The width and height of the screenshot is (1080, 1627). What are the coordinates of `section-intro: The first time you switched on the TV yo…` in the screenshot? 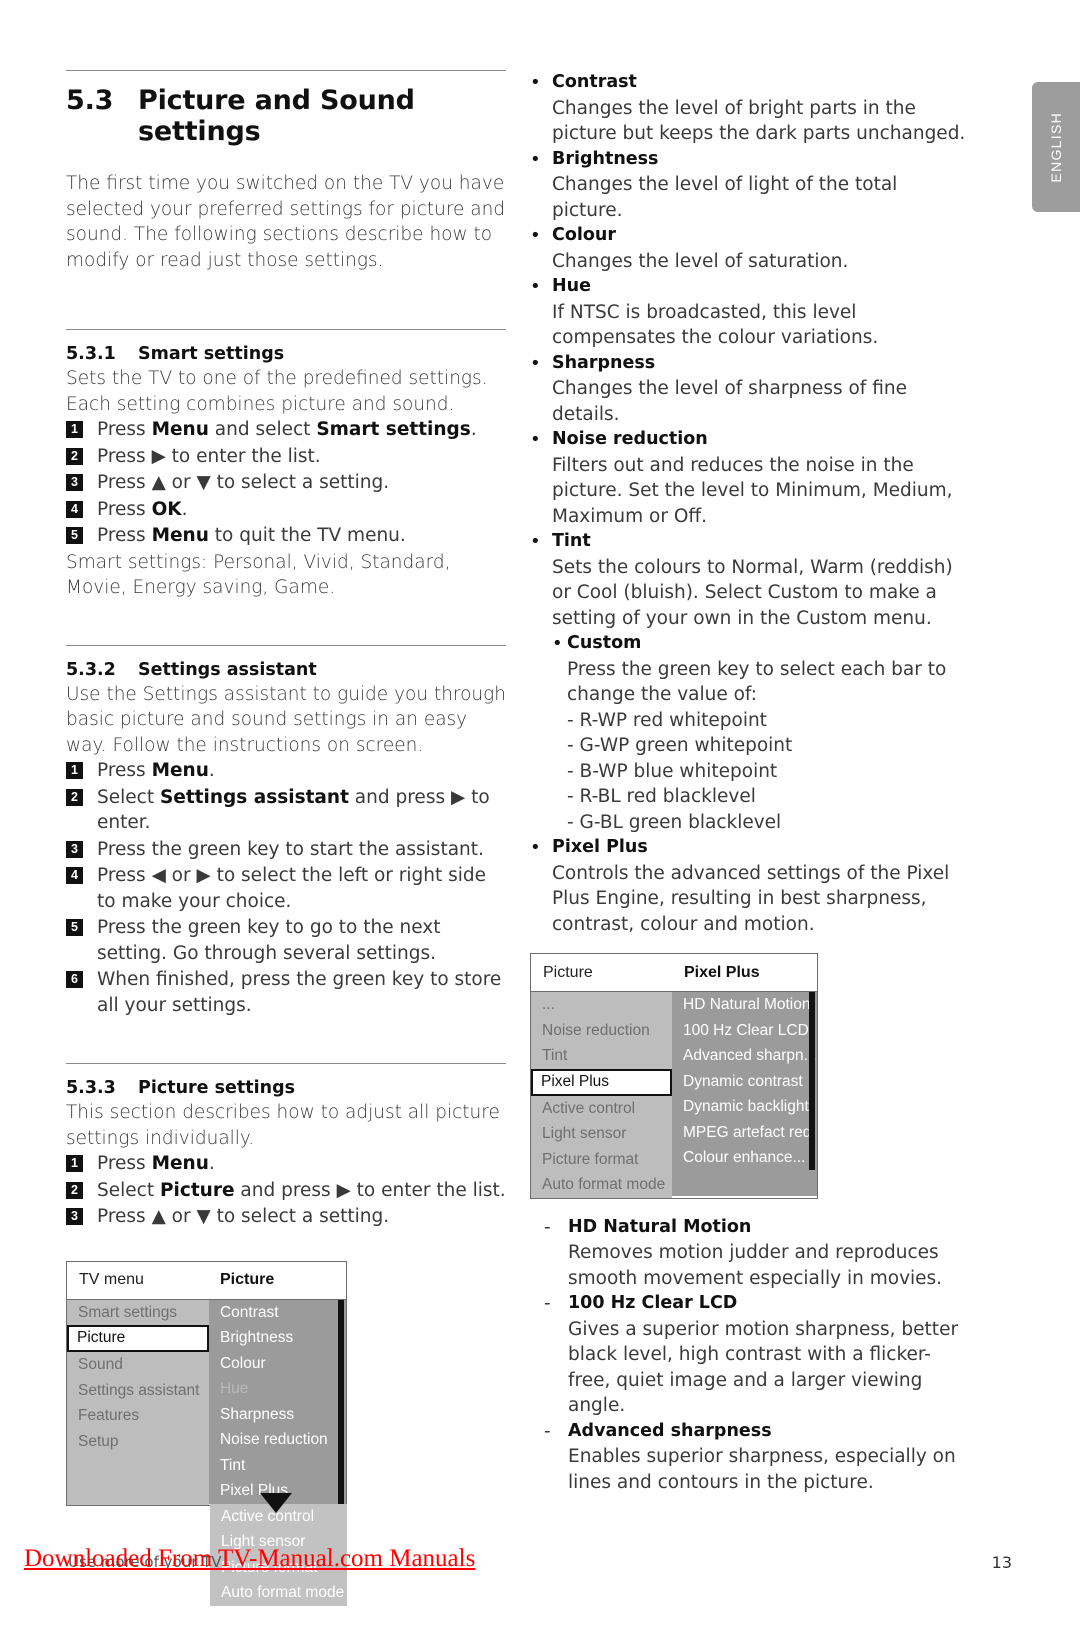 It's located at (286, 222).